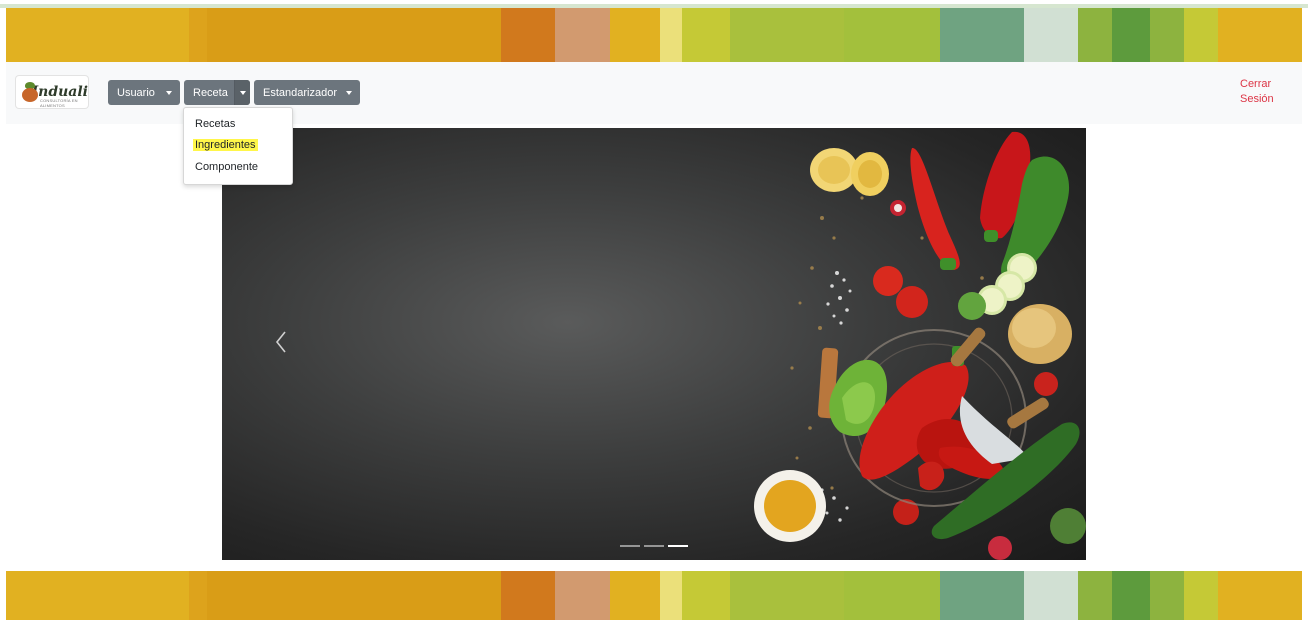  What do you see at coordinates (226, 167) in the screenshot?
I see `dropdown-item-componente: Componente` at bounding box center [226, 167].